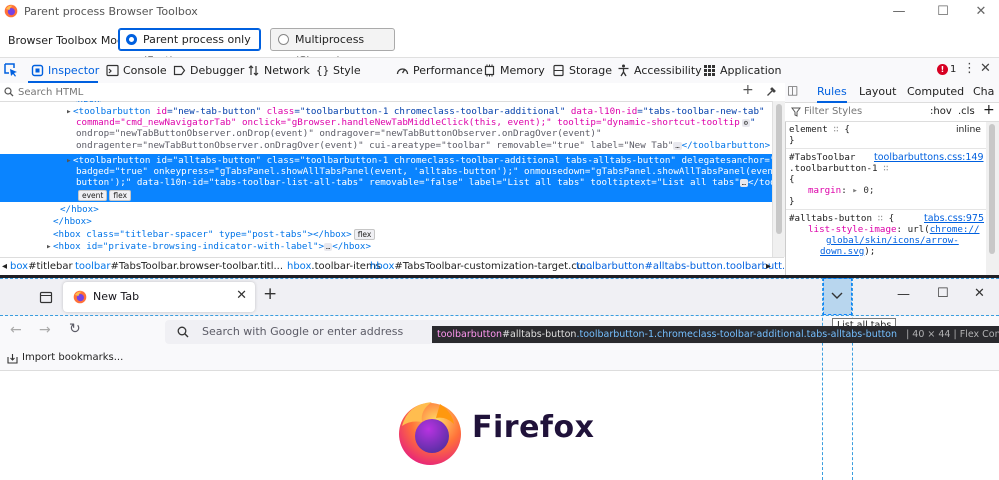  I want to click on rule-source-link: toolbarbuttons.css:149, so click(929, 157).